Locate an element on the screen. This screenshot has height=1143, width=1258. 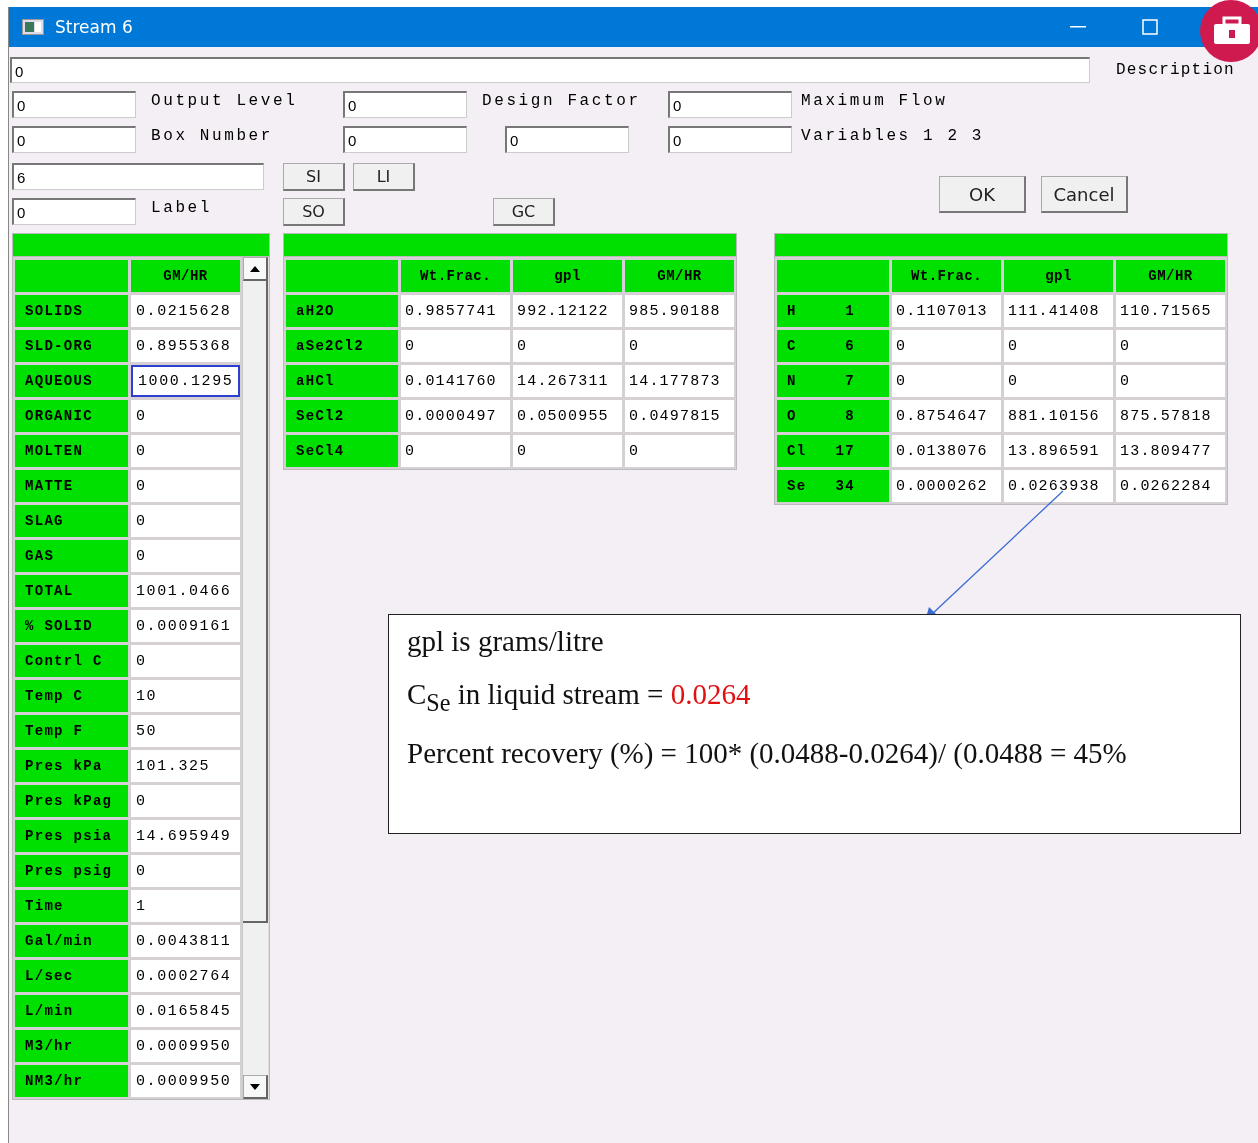
field-label: Design Factor is located at coordinates (561, 100).